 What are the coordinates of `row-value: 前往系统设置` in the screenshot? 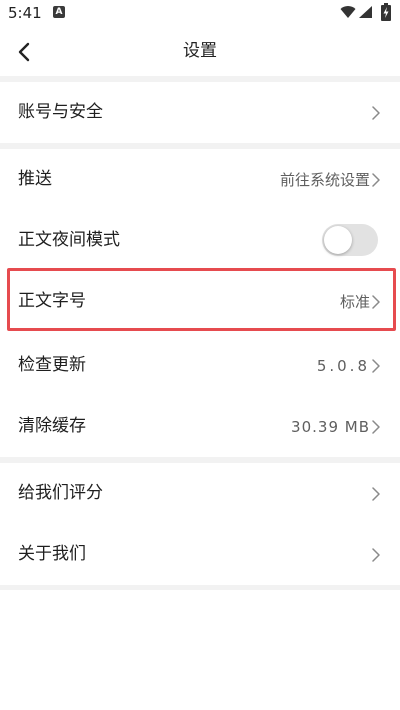 It's located at (324, 180).